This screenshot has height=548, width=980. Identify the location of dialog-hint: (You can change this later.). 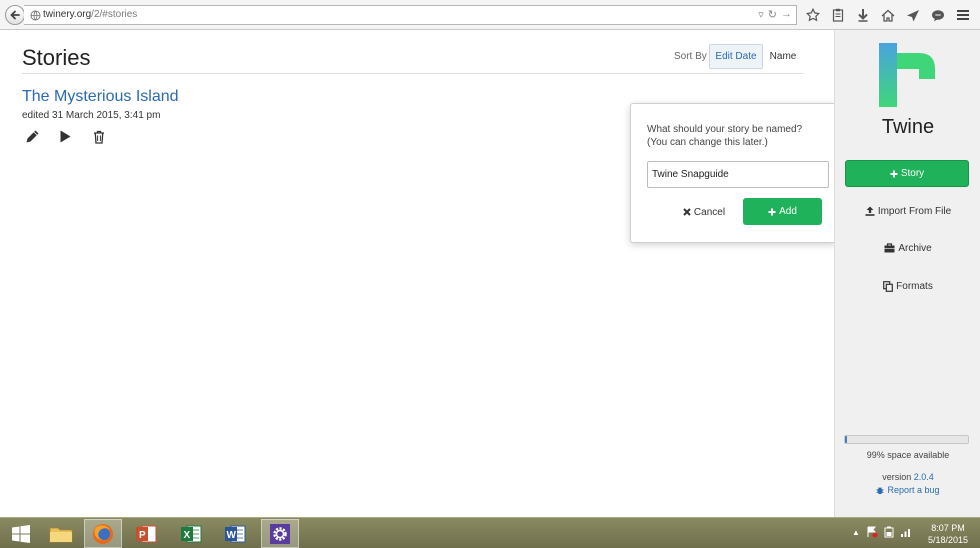
(707, 142).